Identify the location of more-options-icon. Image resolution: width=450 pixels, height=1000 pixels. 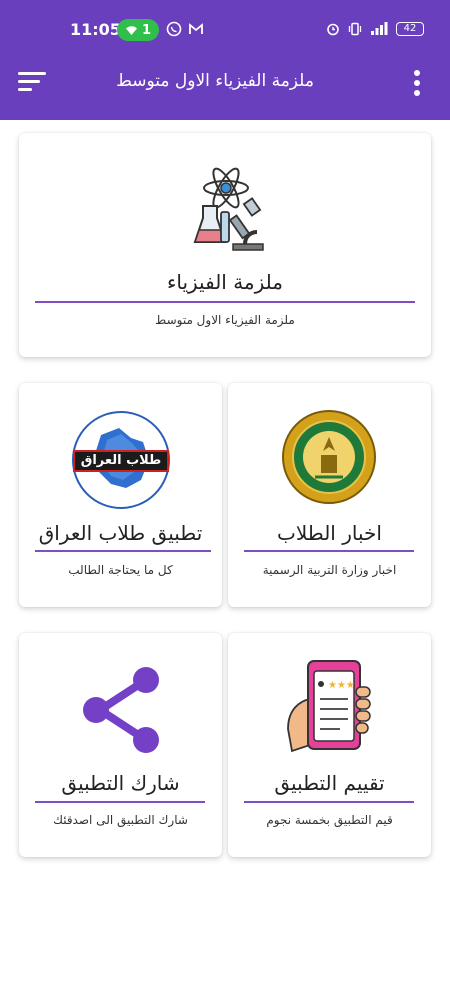
(418, 83).